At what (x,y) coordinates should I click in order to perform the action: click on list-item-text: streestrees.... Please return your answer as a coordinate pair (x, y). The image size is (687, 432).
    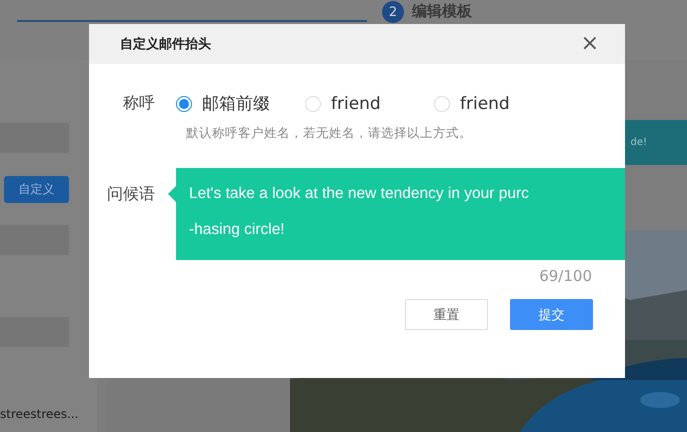
    Looking at the image, I should click on (40, 414).